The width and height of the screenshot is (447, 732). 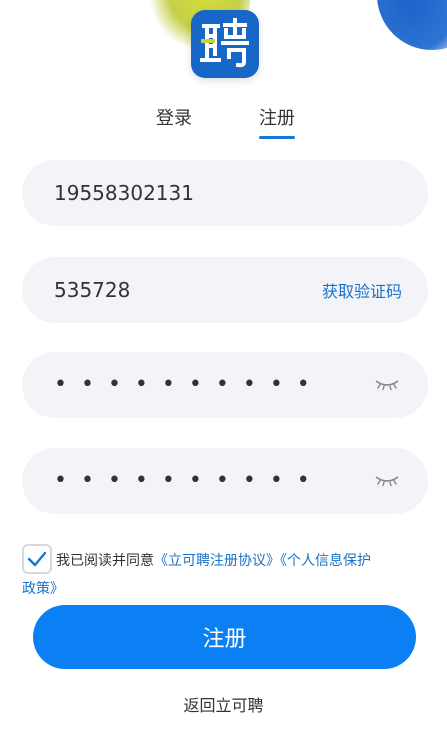 I want to click on agreement-row: 我已阅读并同意《立可聘注册协议》《个人信息保护政策》, so click(x=227, y=573).